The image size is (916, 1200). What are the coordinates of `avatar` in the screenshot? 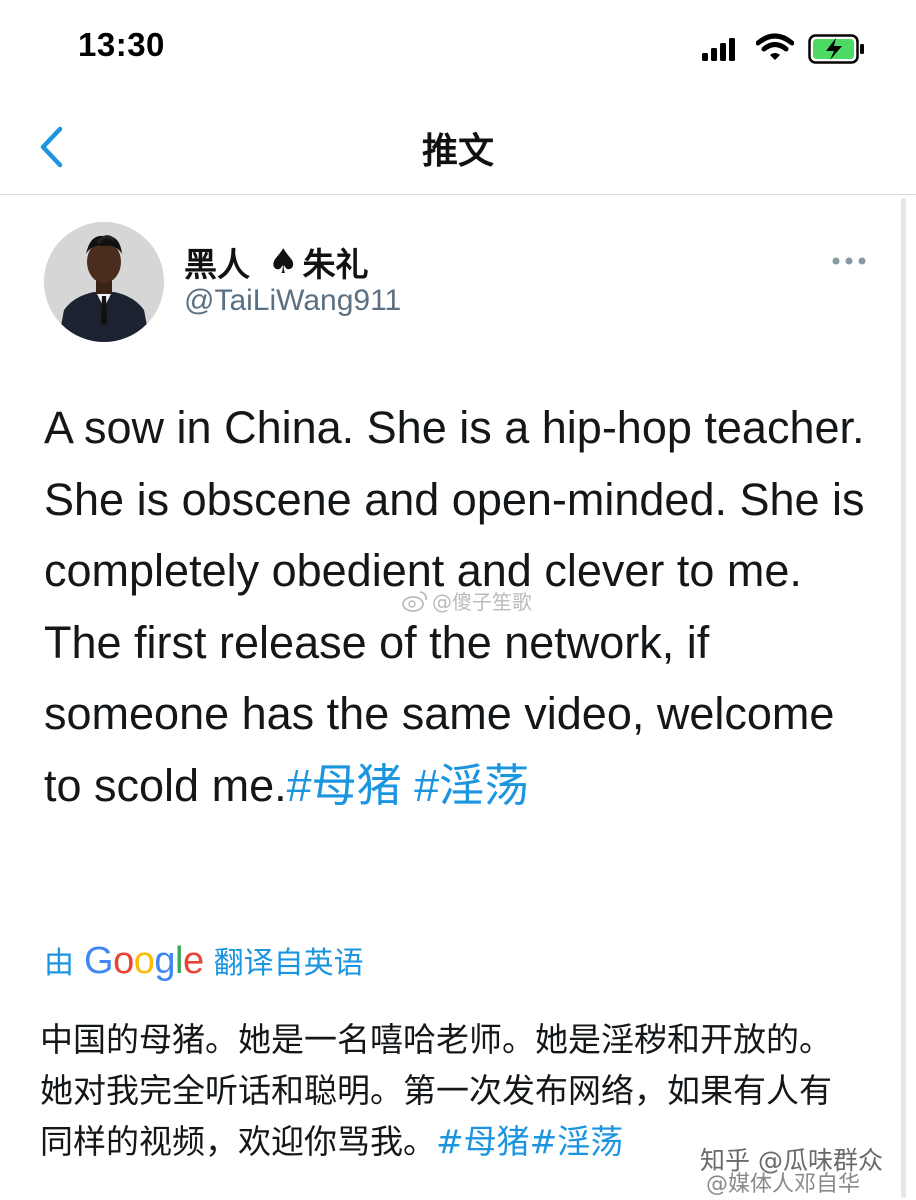 It's located at (104, 282).